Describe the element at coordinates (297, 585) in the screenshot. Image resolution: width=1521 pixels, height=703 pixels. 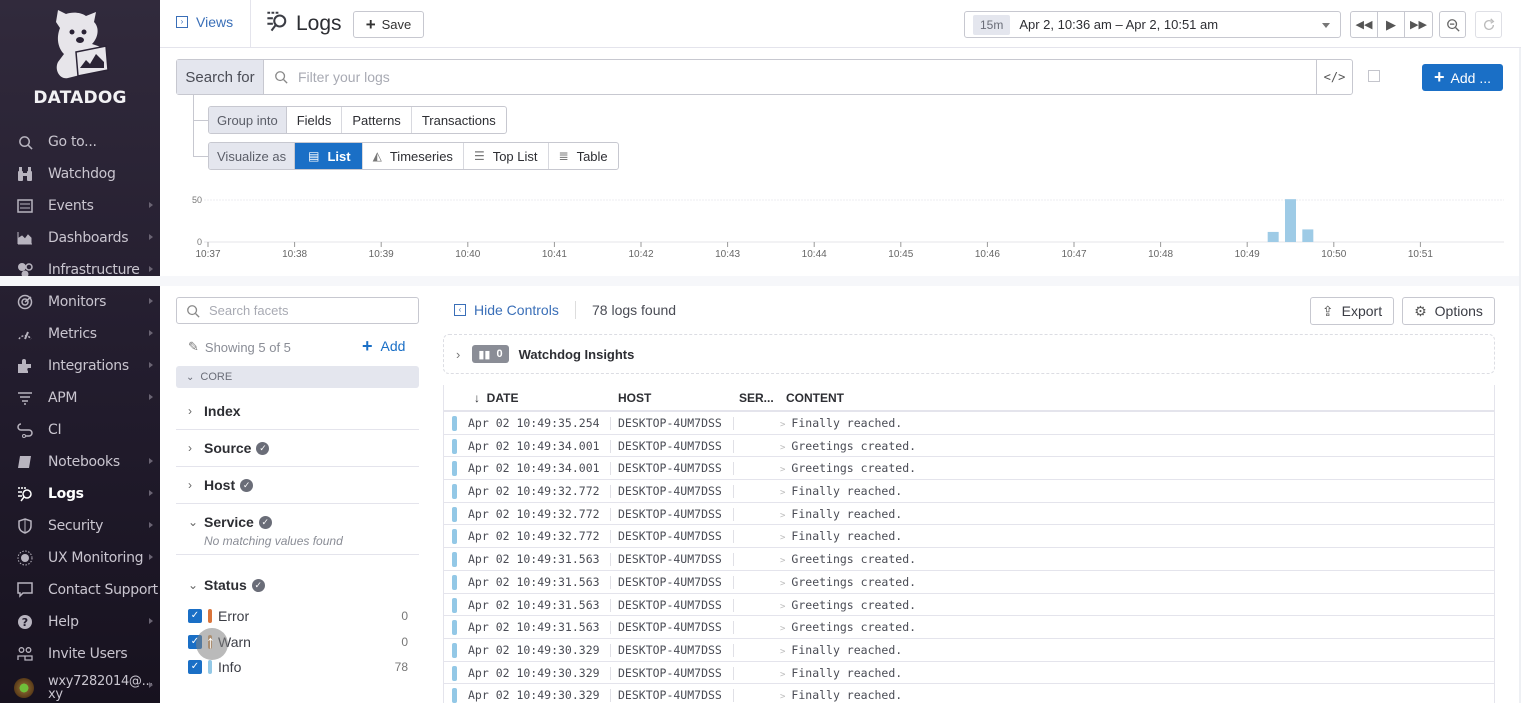
I see `facet-header: ⌄ Status ✓` at that location.